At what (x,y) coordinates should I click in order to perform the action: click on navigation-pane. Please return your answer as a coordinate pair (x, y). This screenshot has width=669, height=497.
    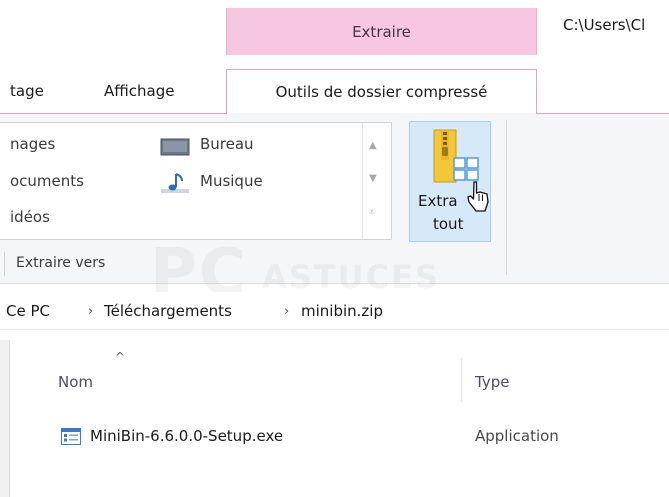
    Looking at the image, I should click on (5, 418).